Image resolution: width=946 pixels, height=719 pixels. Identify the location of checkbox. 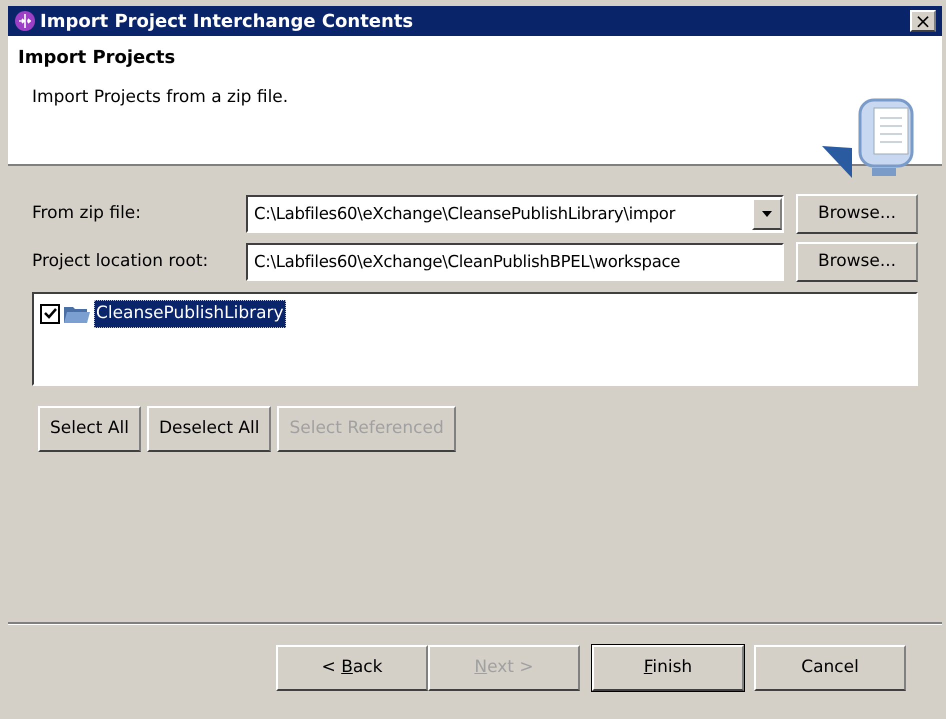
(50, 314).